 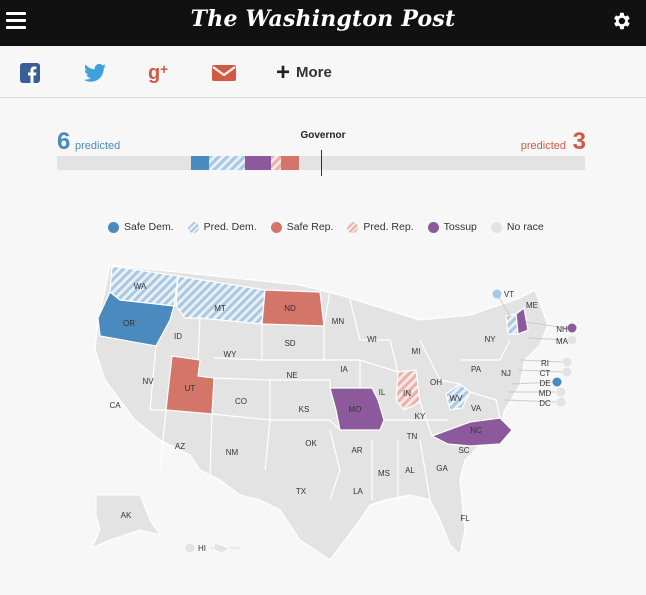 I want to click on label-CA: CA, so click(x=115, y=405).